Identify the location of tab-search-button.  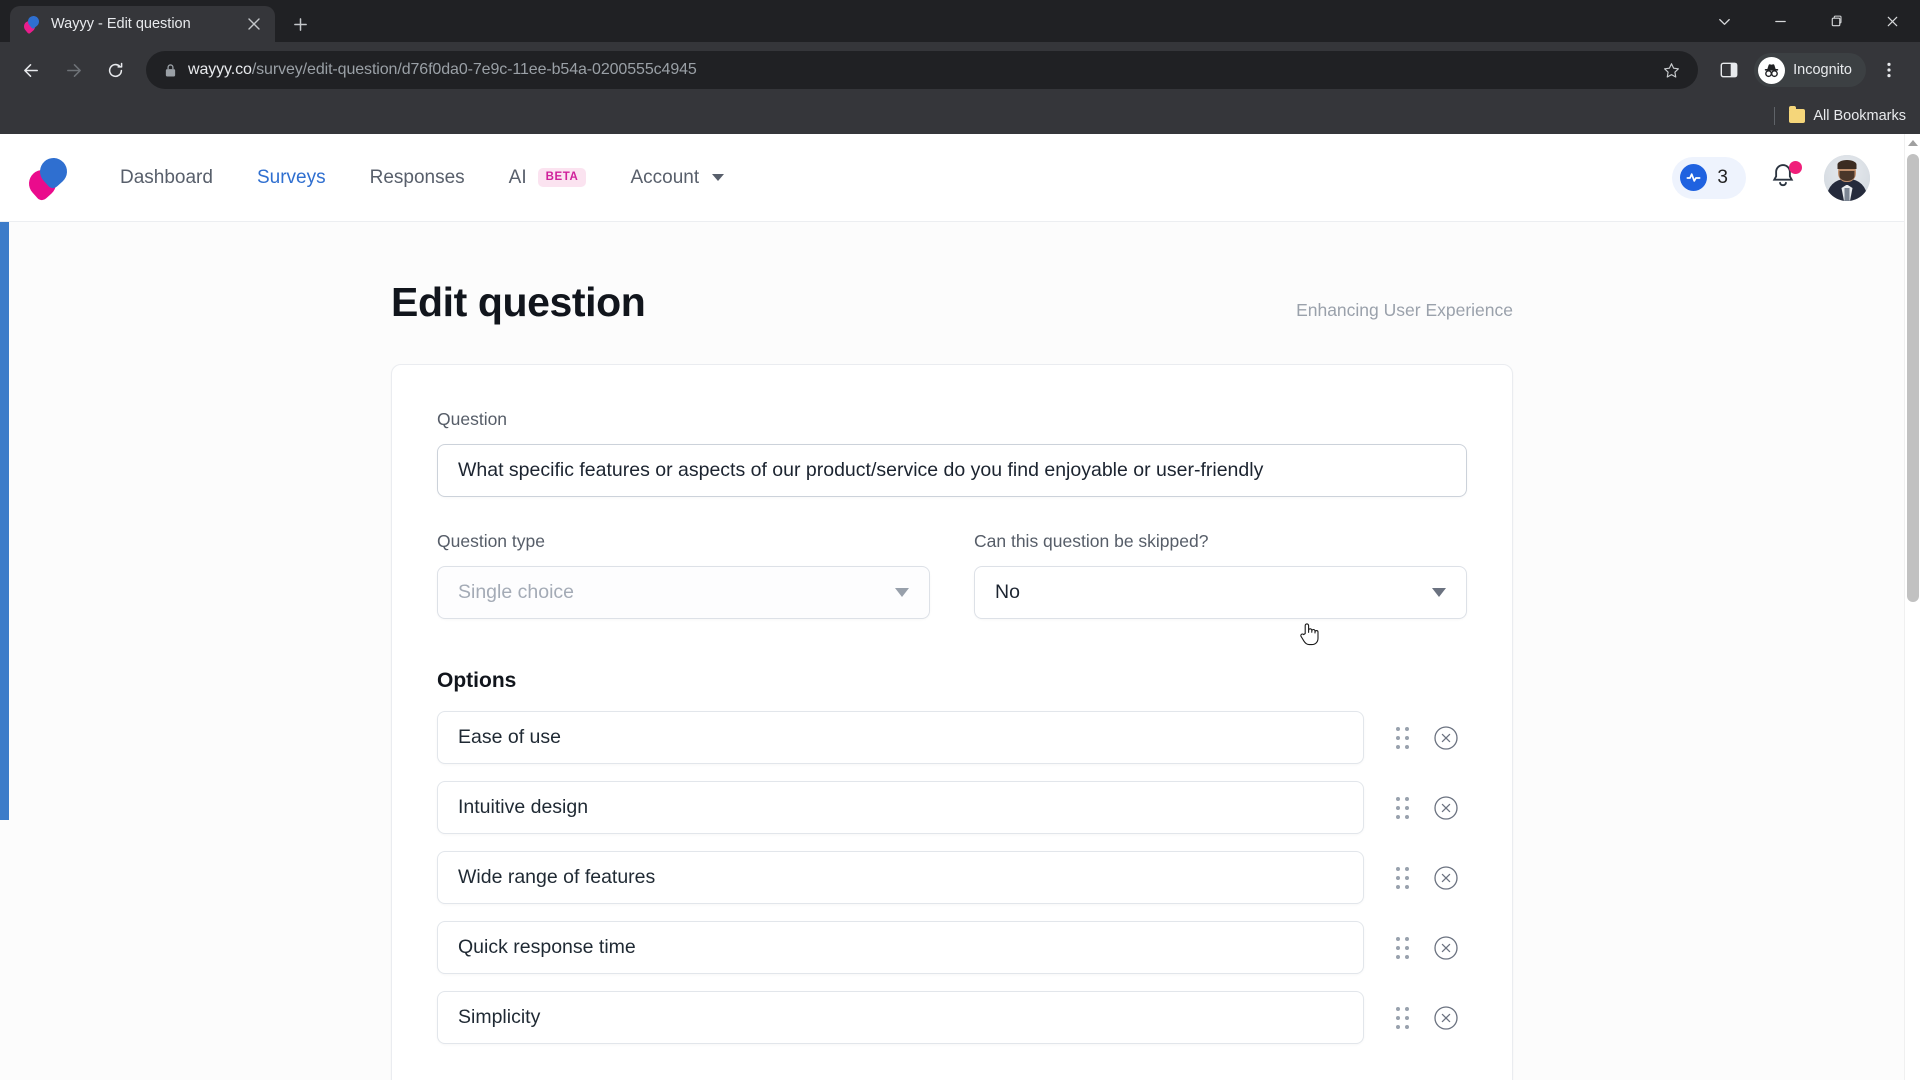
(1724, 21).